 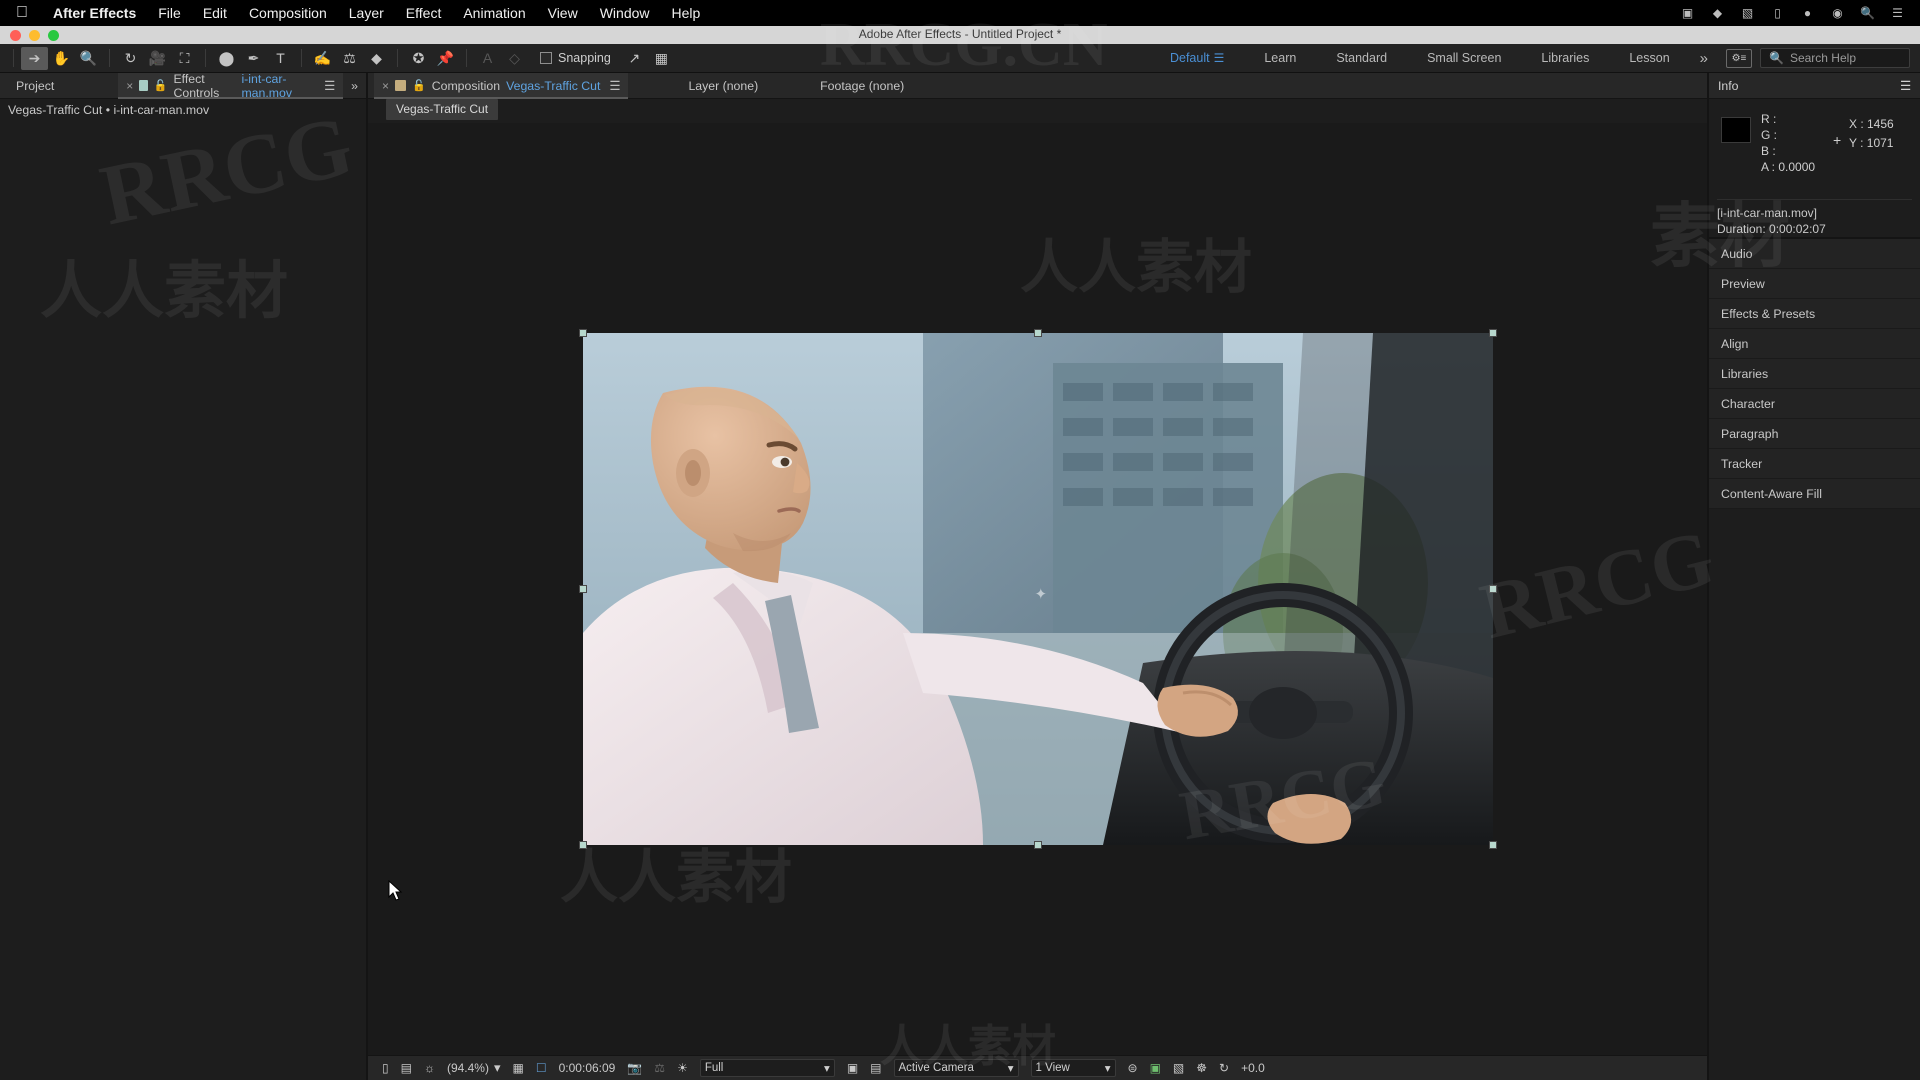 What do you see at coordinates (625, 13) in the screenshot?
I see `menu-window: Window` at bounding box center [625, 13].